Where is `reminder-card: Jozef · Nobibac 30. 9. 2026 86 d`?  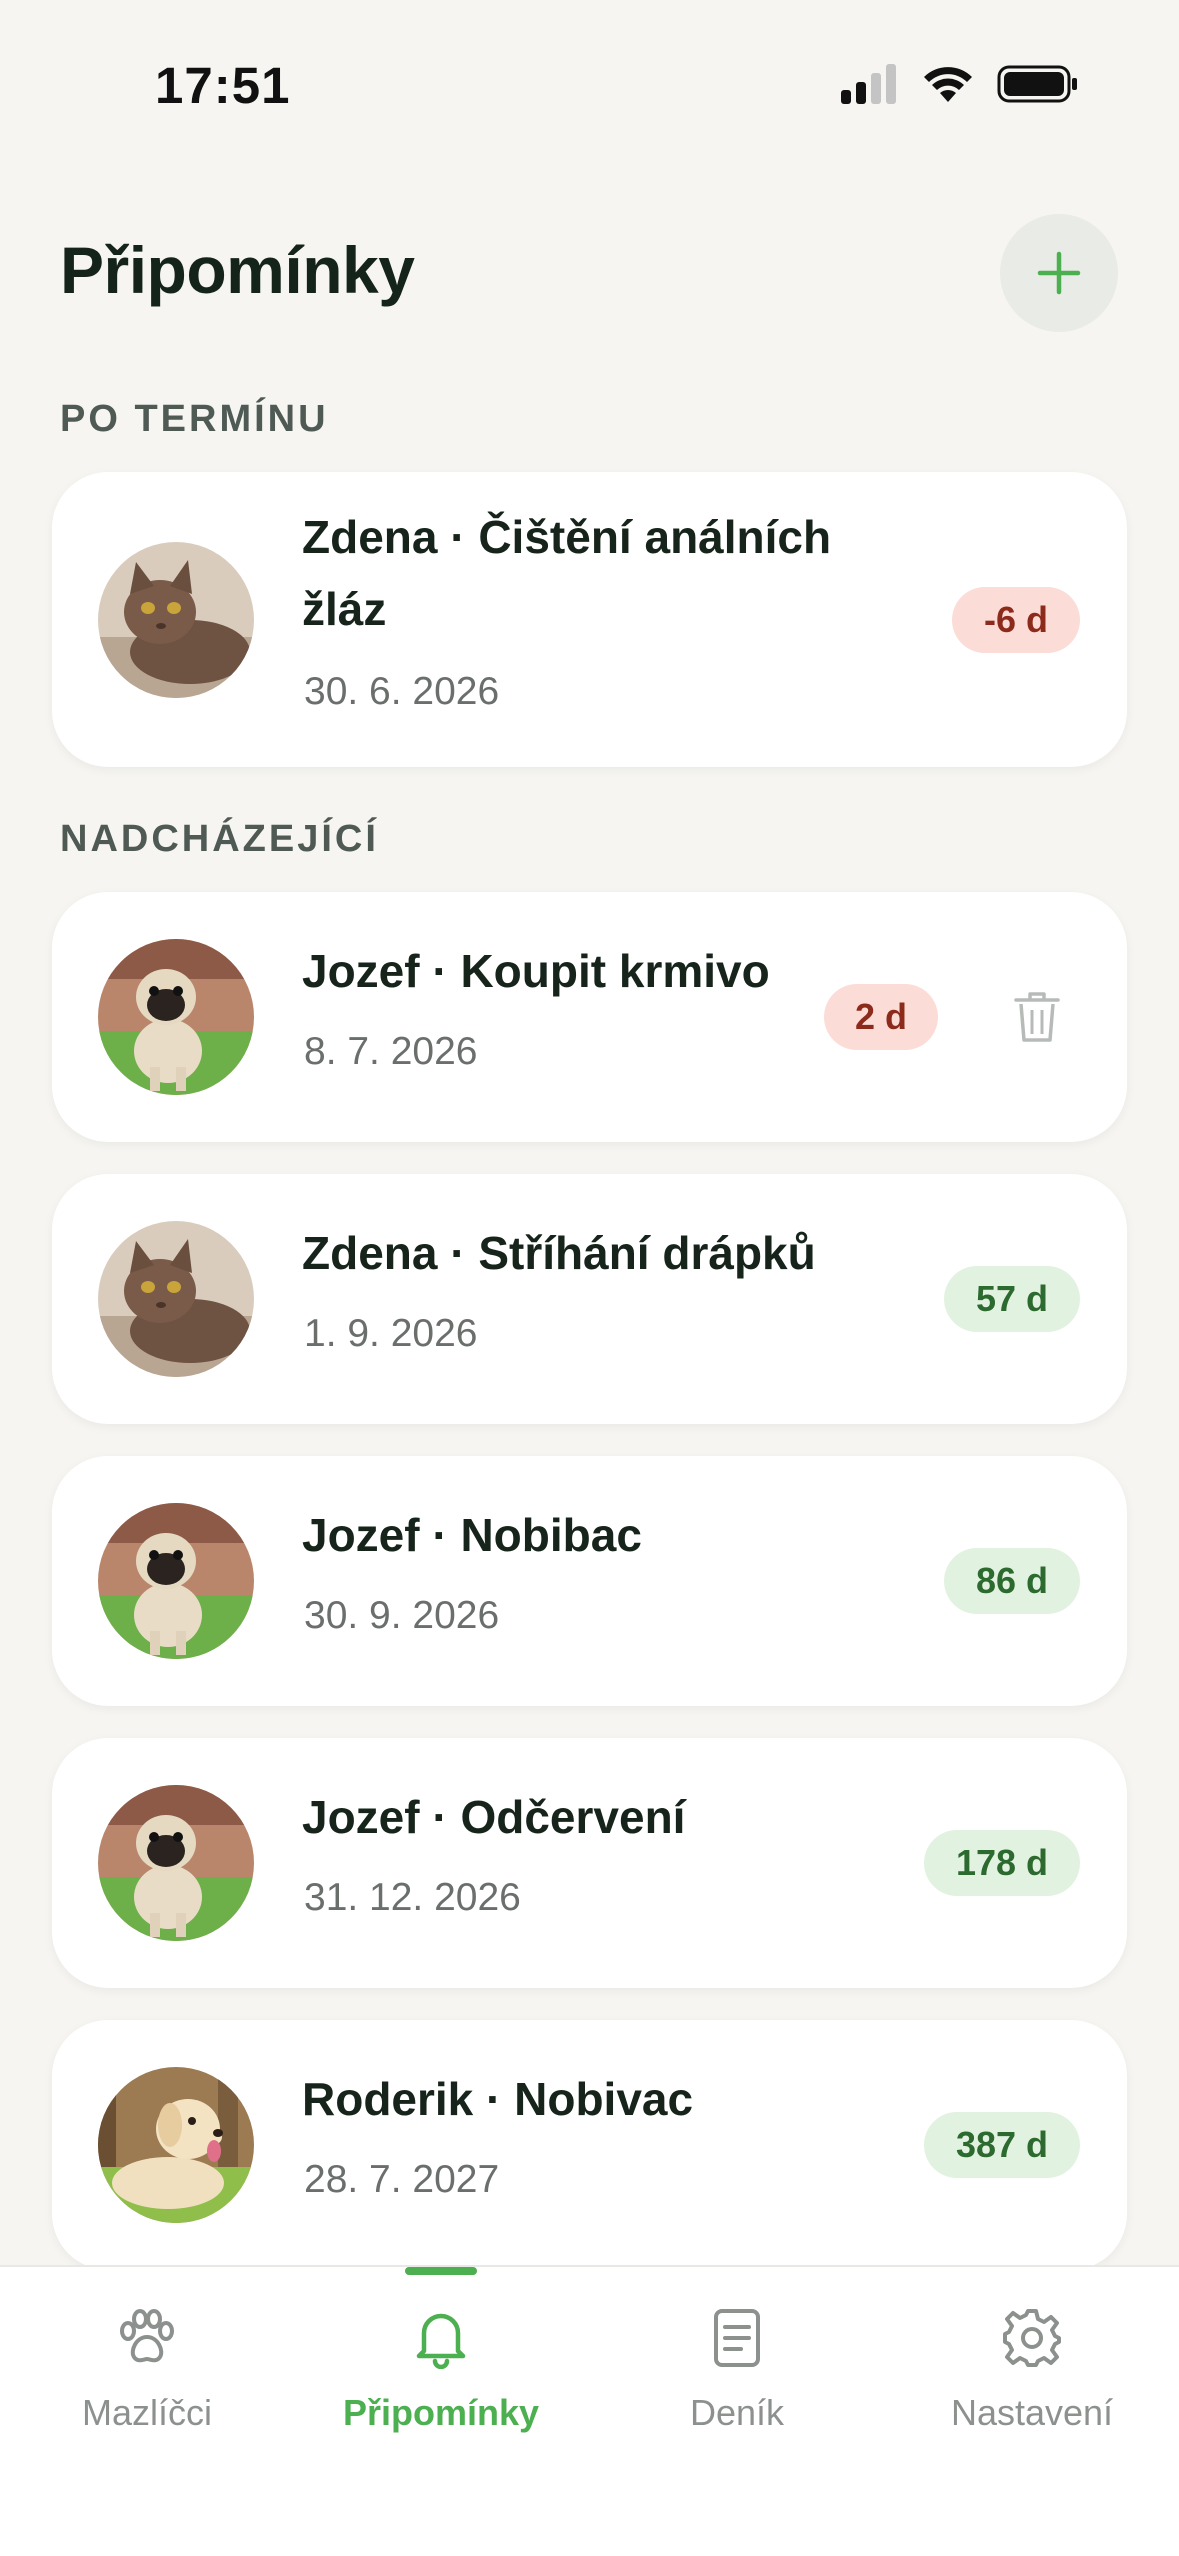
reminder-card: Jozef · Nobibac 30. 9. 2026 86 d is located at coordinates (589, 1581).